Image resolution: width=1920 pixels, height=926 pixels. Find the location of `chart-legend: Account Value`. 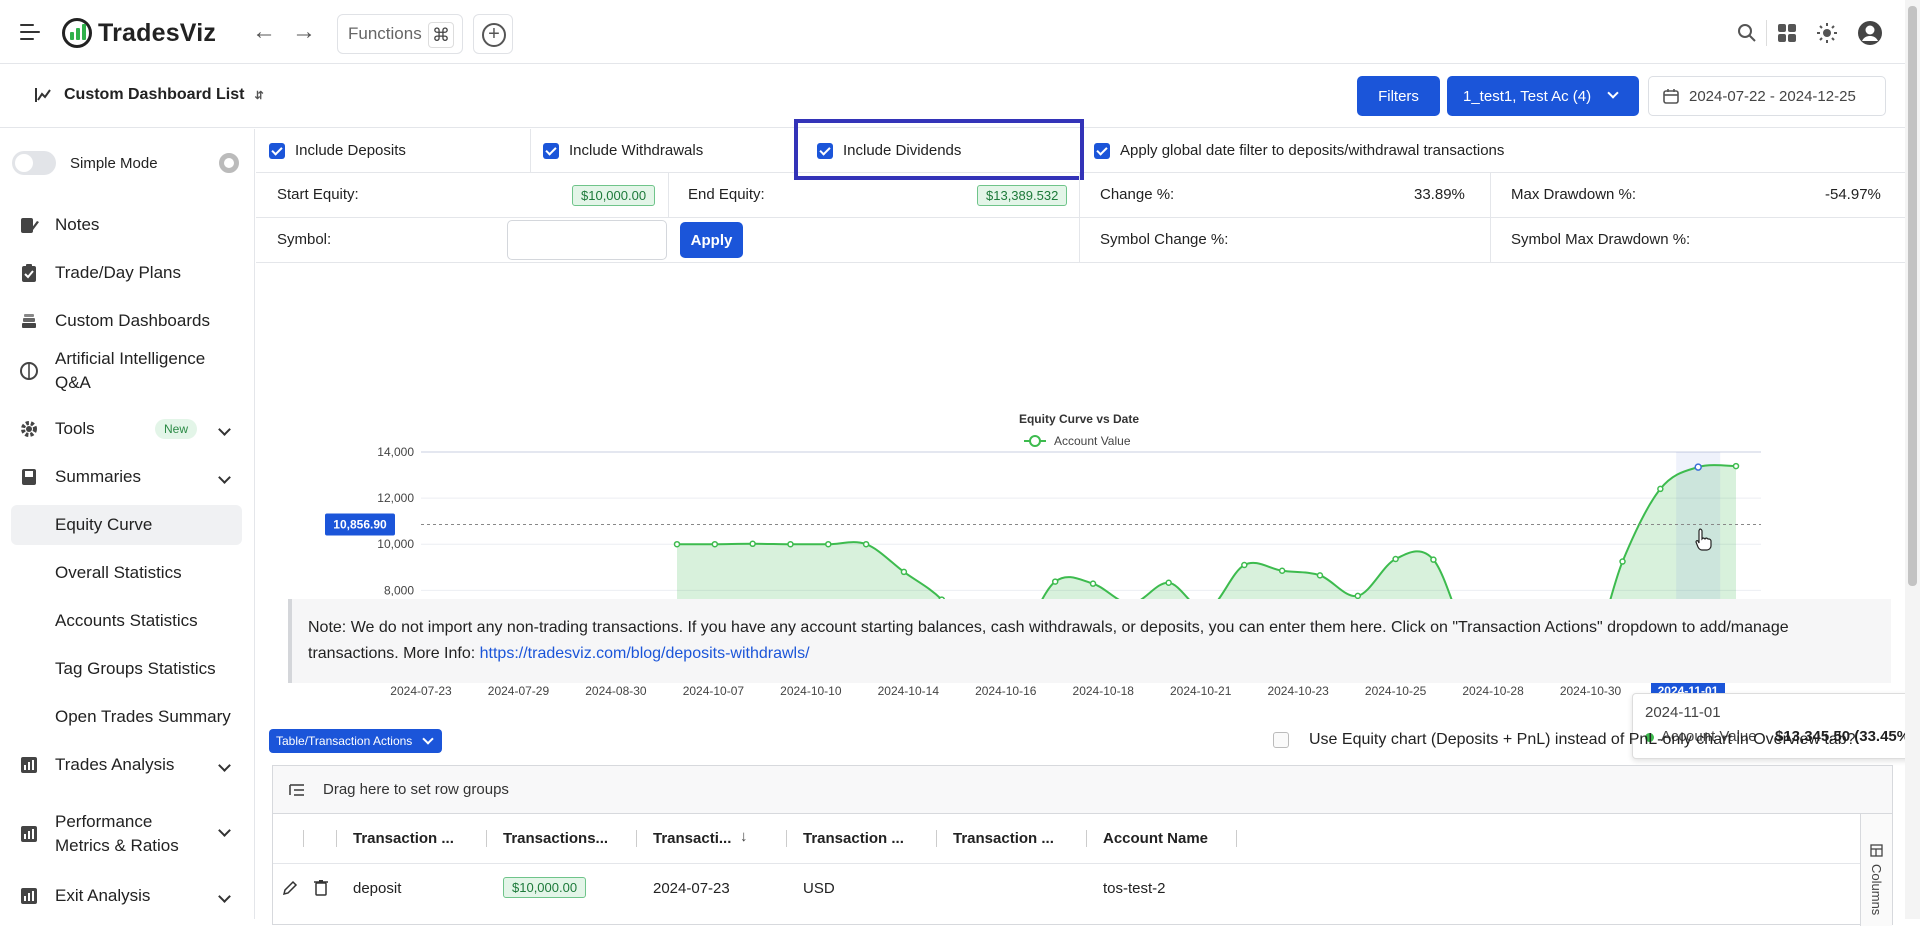

chart-legend: Account Value is located at coordinates (1077, 441).